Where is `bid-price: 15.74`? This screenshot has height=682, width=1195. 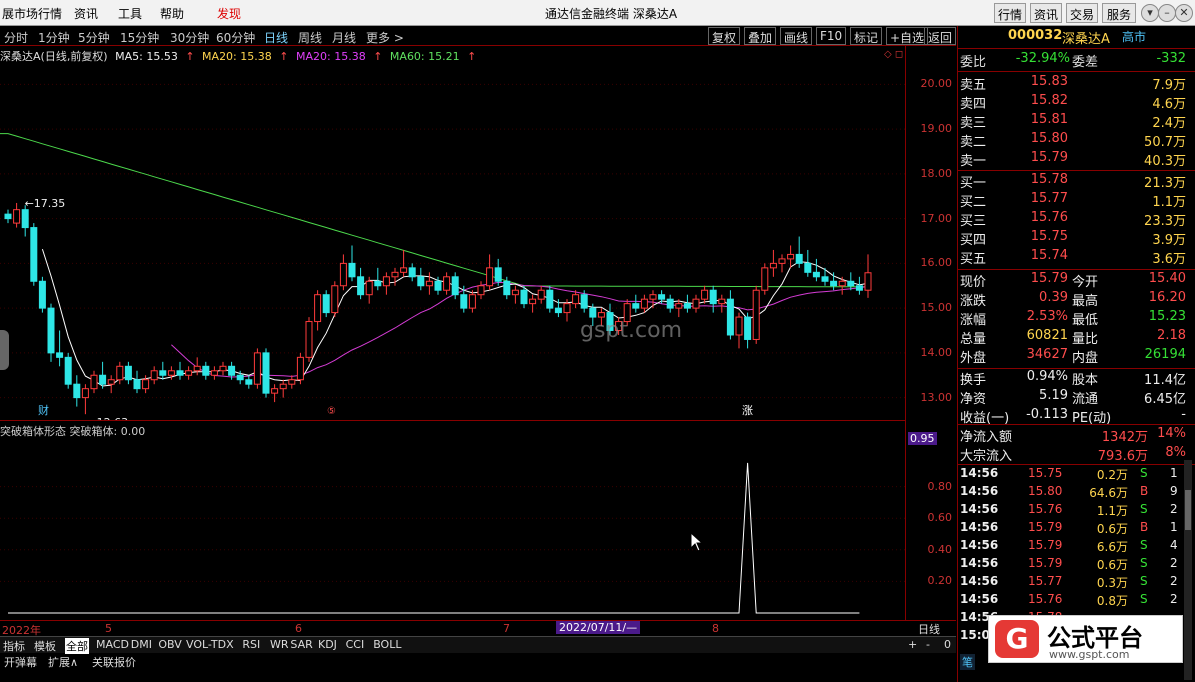
bid-price: 15.74 is located at coordinates (1049, 255).